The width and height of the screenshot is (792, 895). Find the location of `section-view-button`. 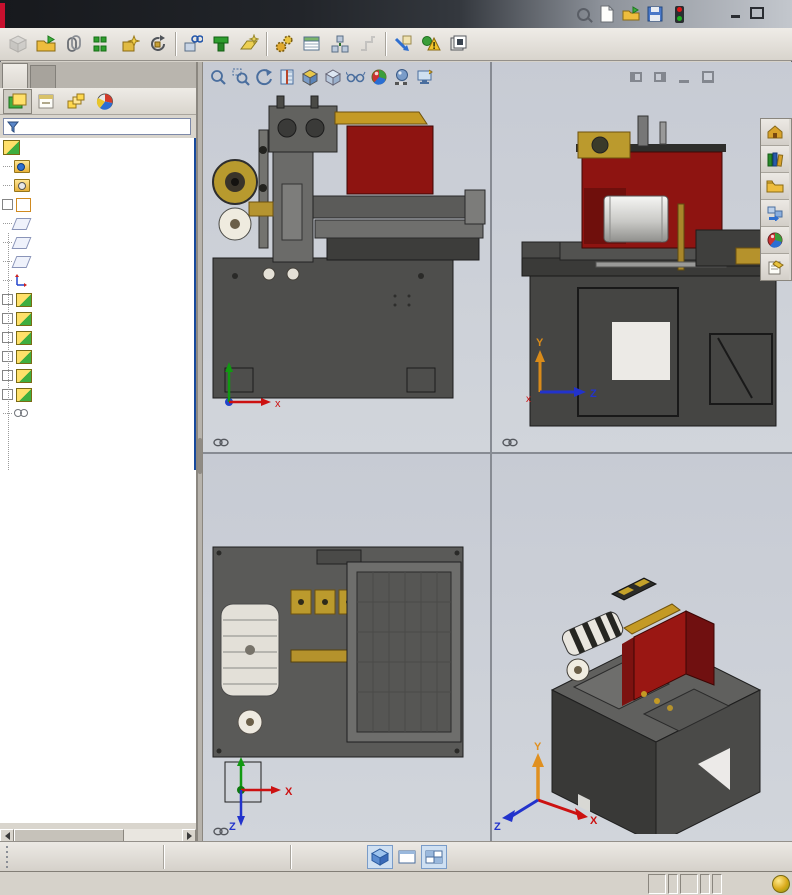

section-view-button is located at coordinates (287, 77).